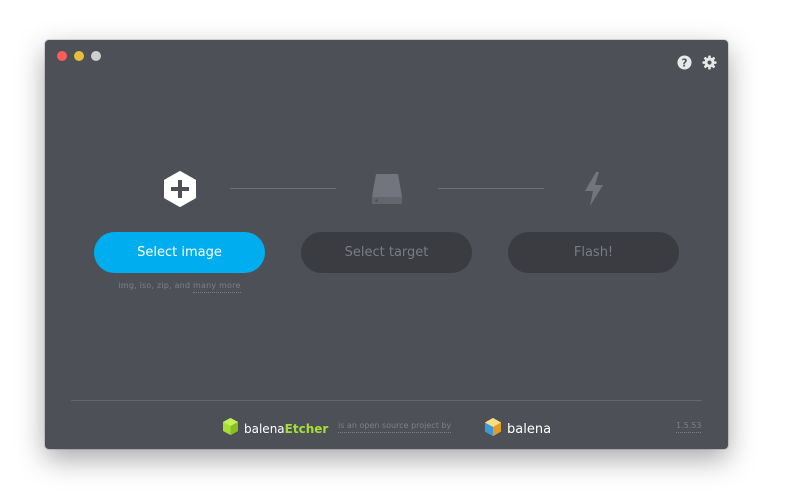  I want to click on brand-accent: Etcher, so click(306, 428).